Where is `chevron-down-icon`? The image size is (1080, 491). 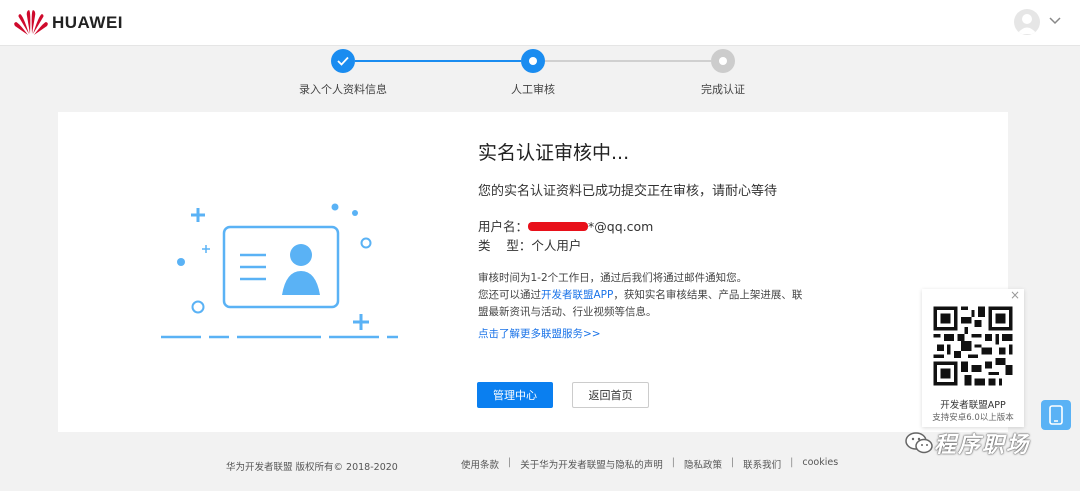 chevron-down-icon is located at coordinates (1055, 21).